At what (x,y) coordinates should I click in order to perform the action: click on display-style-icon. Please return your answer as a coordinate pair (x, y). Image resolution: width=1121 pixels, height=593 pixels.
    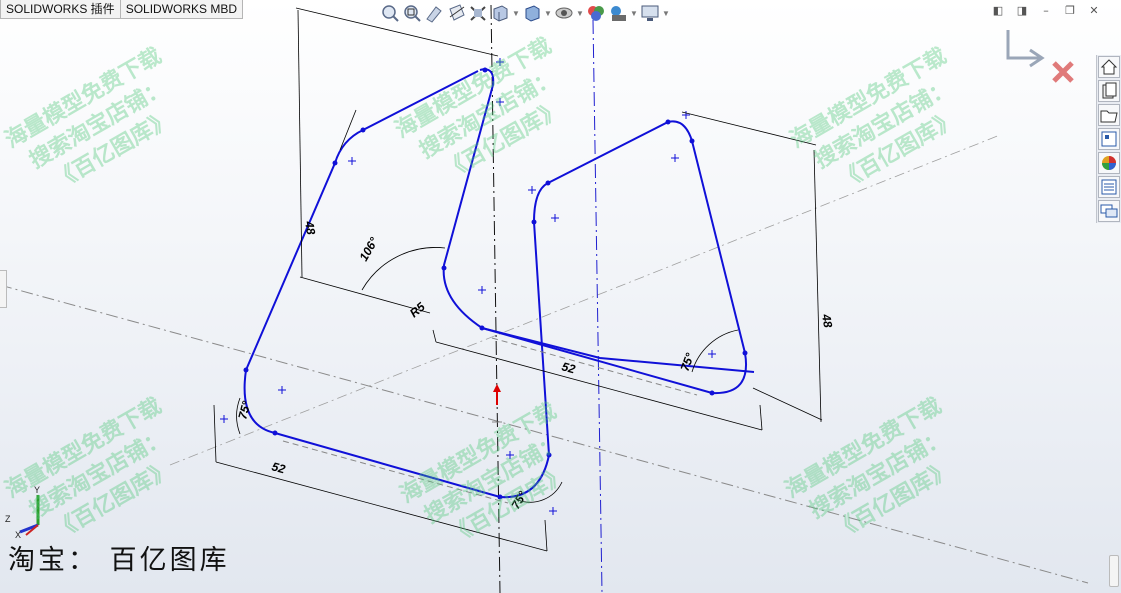
    Looking at the image, I should click on (532, 13).